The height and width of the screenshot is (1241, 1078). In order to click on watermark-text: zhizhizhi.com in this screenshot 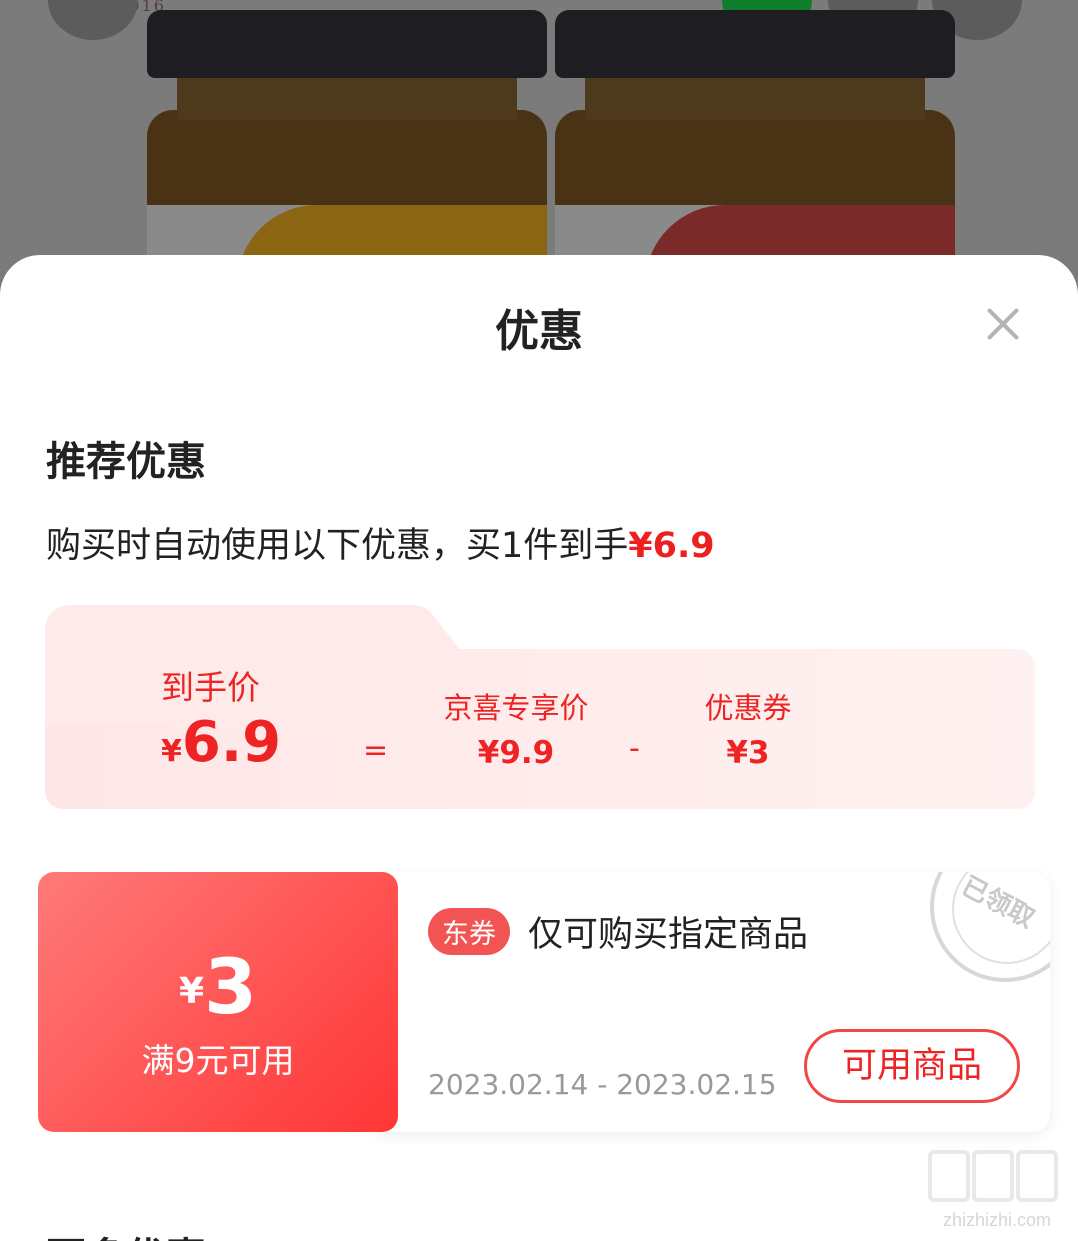, I will do `click(997, 1220)`.